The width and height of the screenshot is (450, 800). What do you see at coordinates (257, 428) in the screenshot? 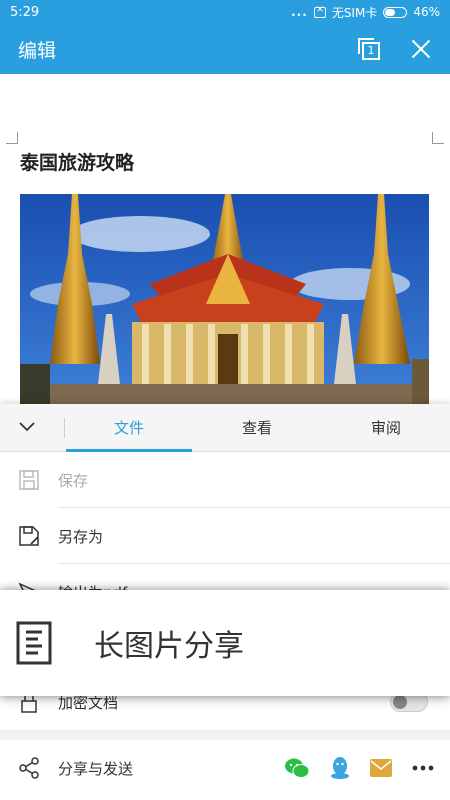
I see `tab-view: 查看` at bounding box center [257, 428].